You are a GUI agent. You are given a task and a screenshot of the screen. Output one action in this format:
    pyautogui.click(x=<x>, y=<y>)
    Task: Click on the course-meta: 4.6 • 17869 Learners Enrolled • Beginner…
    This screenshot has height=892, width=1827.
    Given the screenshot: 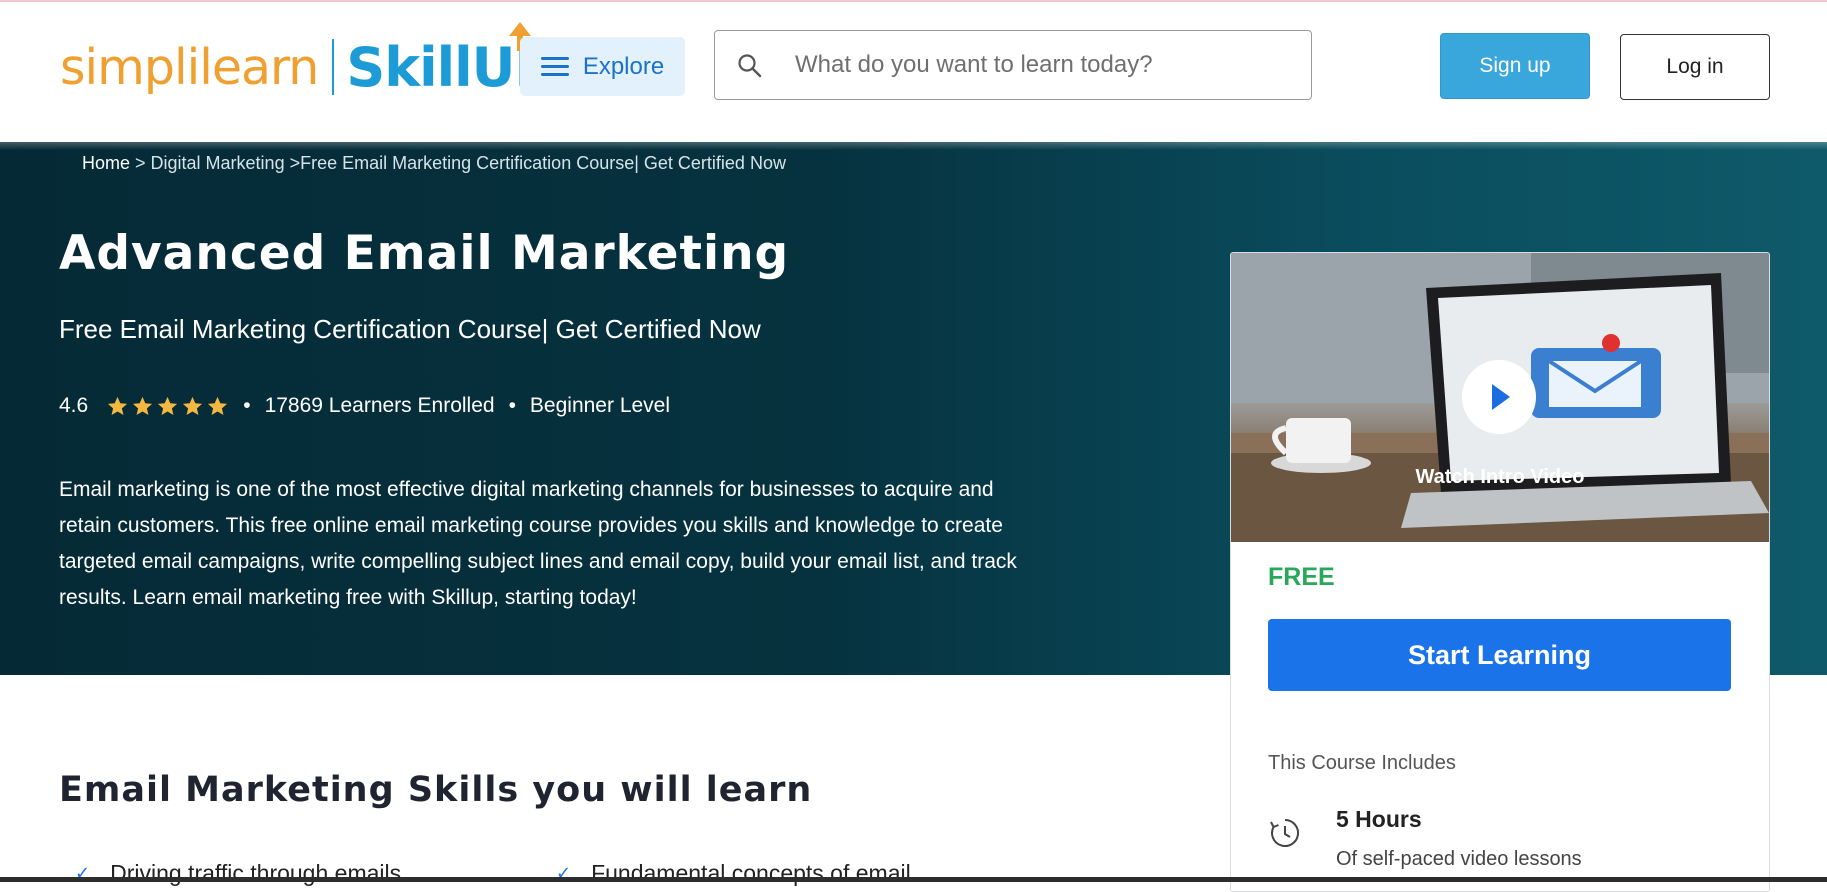 What is the action you would take?
    pyautogui.click(x=364, y=406)
    